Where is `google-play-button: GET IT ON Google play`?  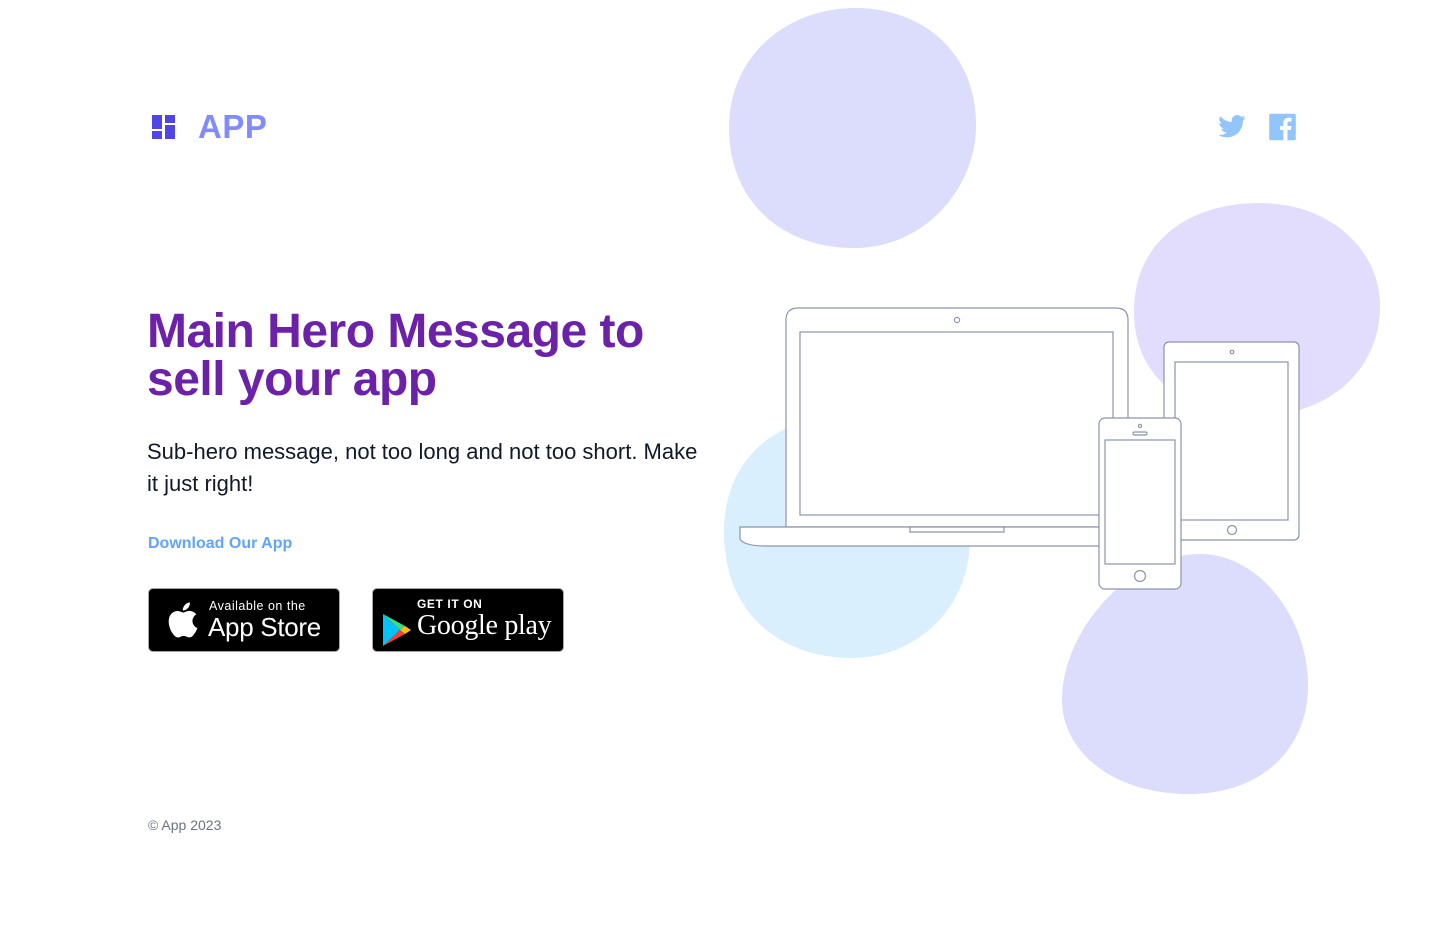
google-play-button: GET IT ON Google play is located at coordinates (468, 620).